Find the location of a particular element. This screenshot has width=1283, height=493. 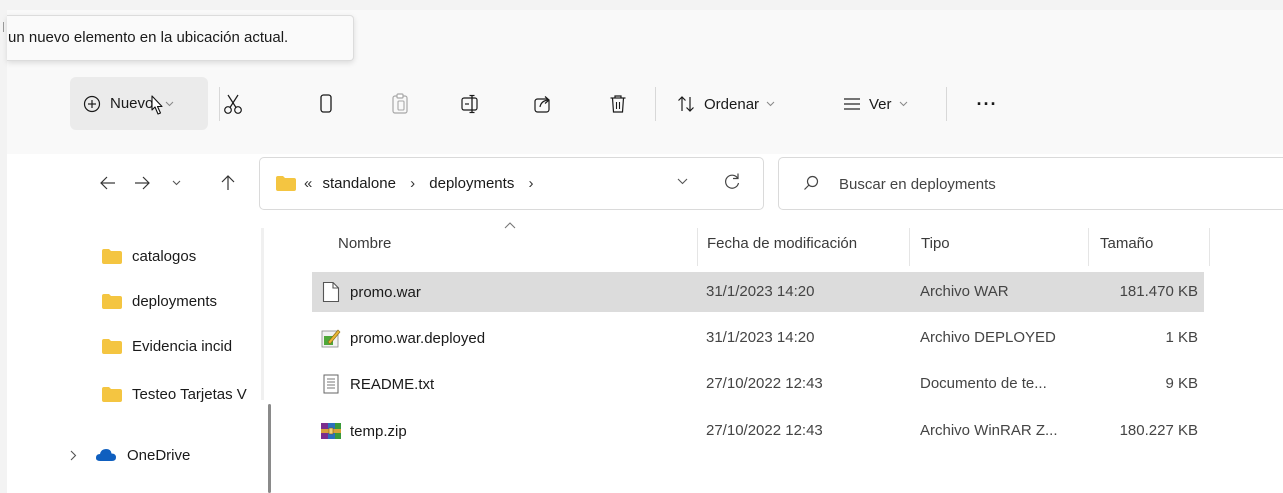

nav-item-evidencia: Evidencia incid is located at coordinates (180, 346).